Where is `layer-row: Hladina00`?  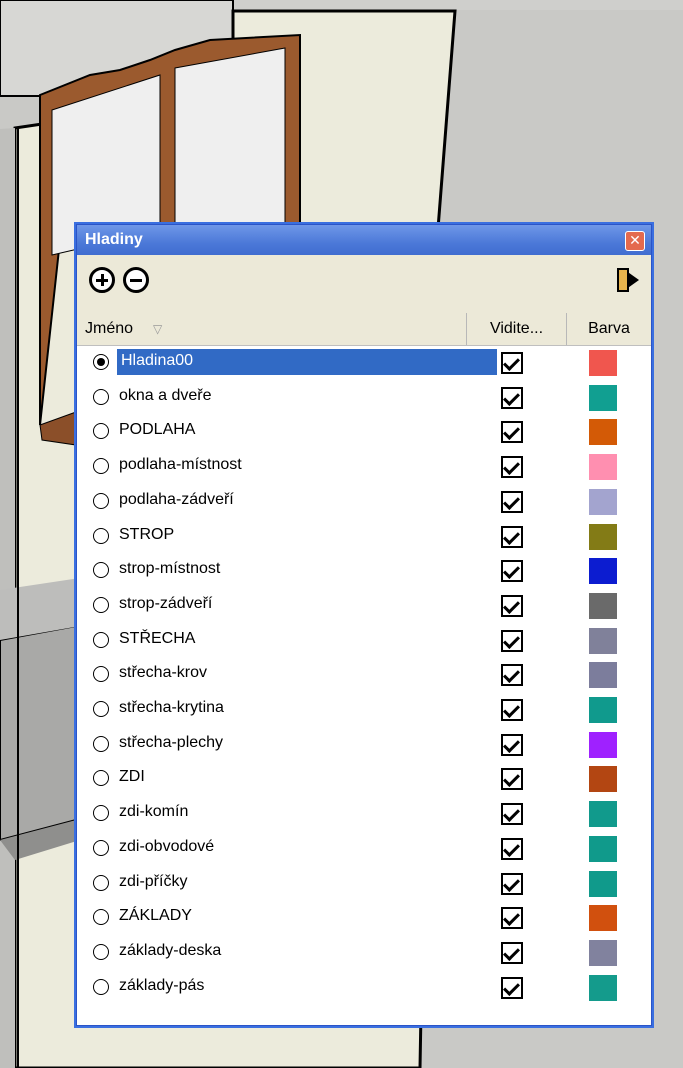 layer-row: Hladina00 is located at coordinates (364, 362).